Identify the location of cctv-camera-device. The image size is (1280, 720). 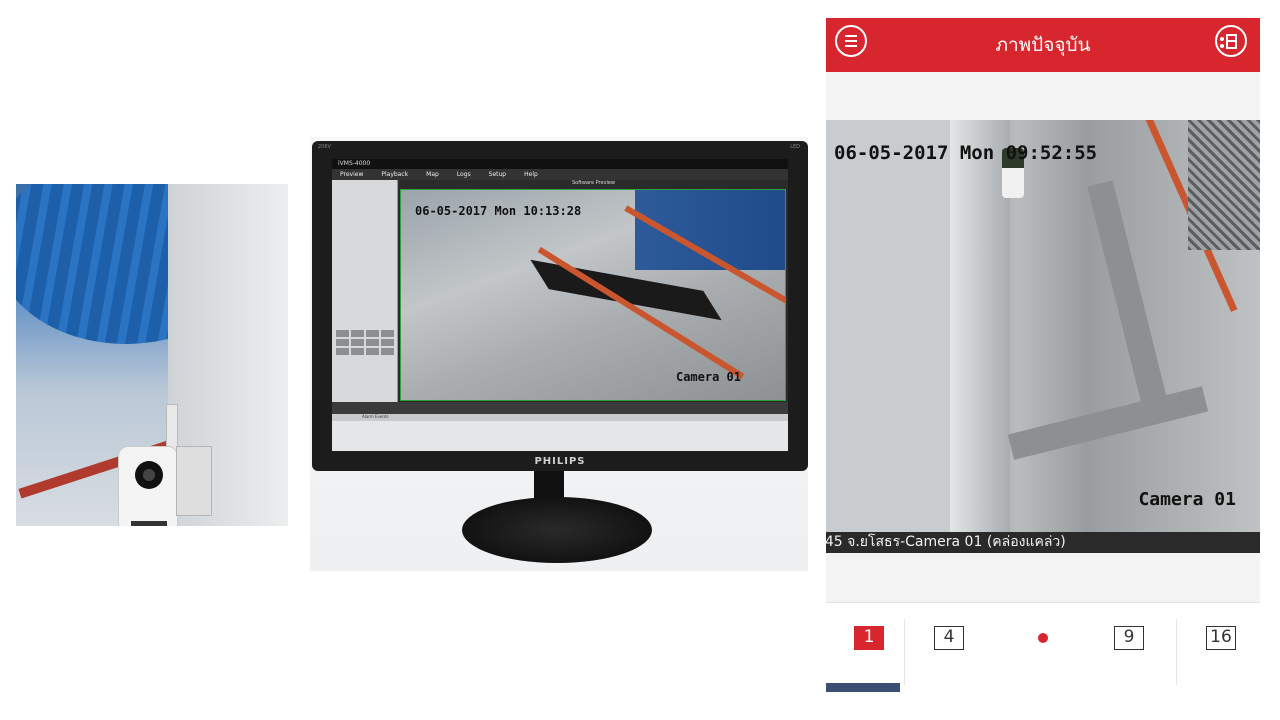
(148, 486).